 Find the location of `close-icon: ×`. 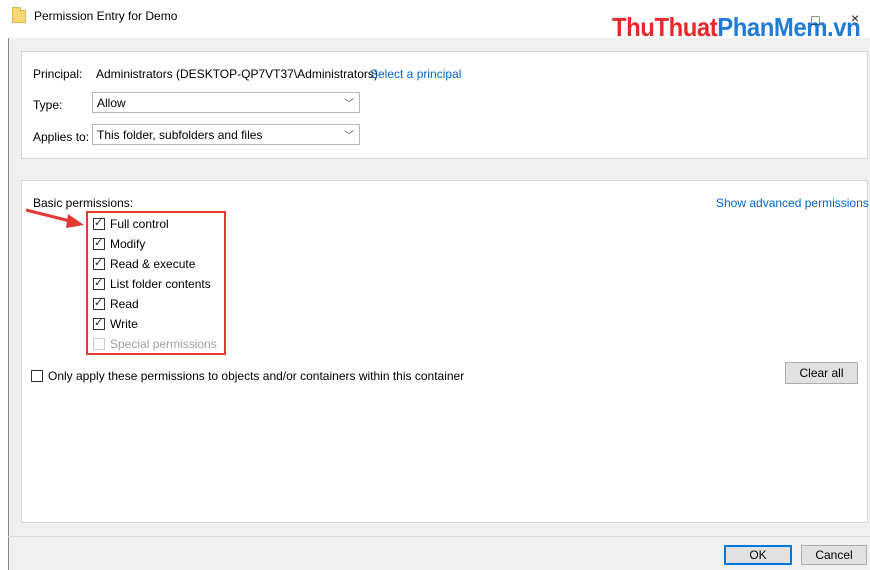

close-icon: × is located at coordinates (855, 18).